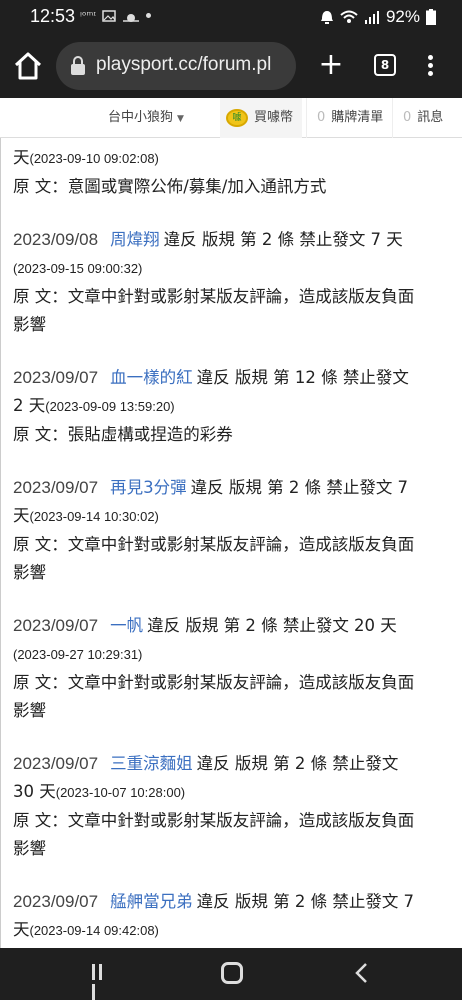 The image size is (462, 1000). Describe the element at coordinates (56, 239) in the screenshot. I see `entry-date: 2023/09/08` at that location.